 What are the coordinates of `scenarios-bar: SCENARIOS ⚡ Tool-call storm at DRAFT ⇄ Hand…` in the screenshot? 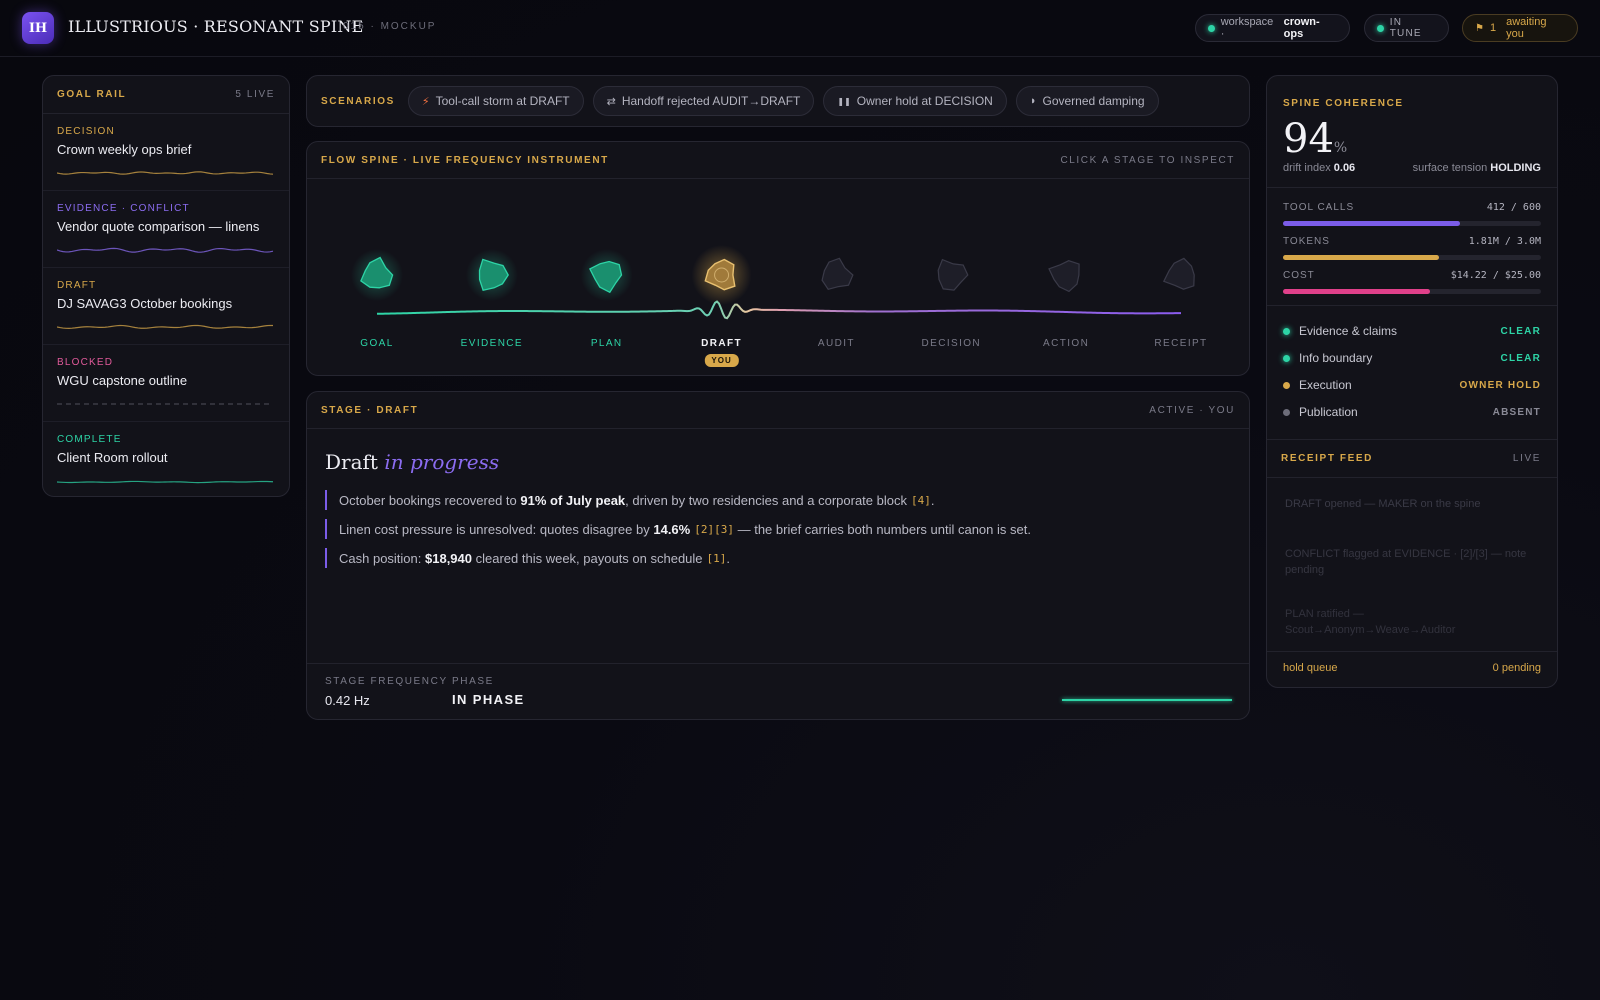 It's located at (778, 101).